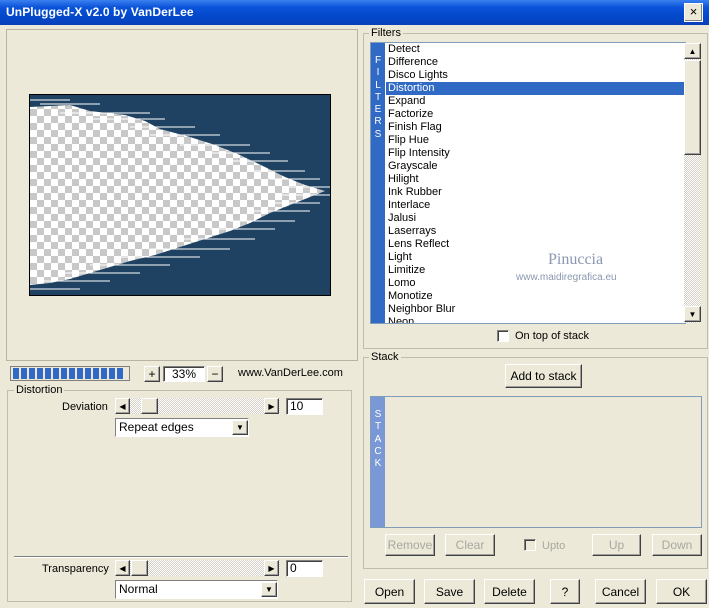 The height and width of the screenshot is (608, 709). What do you see at coordinates (181, 557) in the screenshot?
I see `divider` at bounding box center [181, 557].